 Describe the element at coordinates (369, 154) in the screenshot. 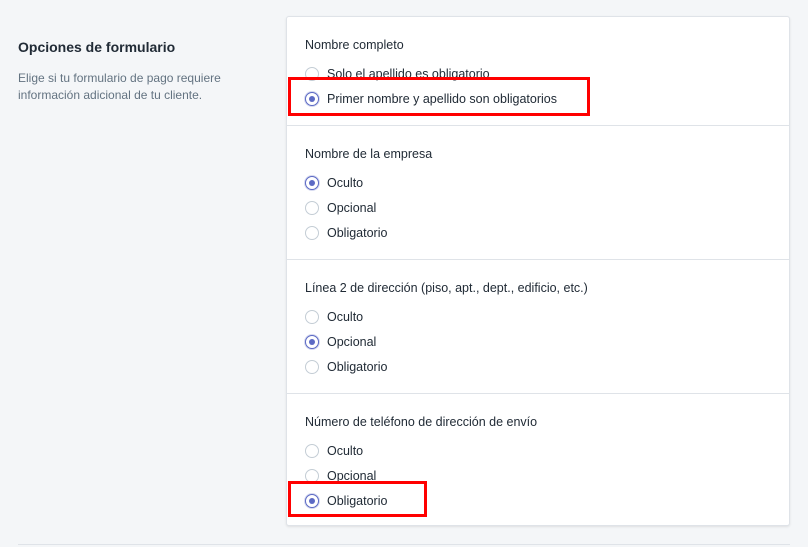

I see `company-name-title: Nombre de la empresa` at that location.